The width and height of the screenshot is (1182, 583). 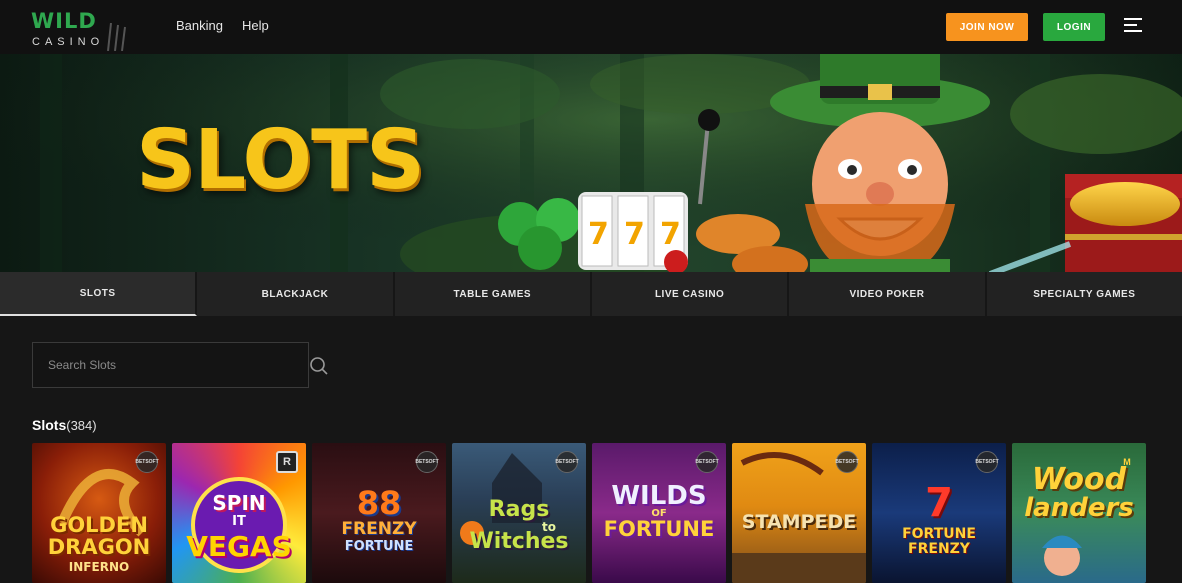 What do you see at coordinates (99, 525) in the screenshot?
I see `game-title-line1: GOLDEN` at bounding box center [99, 525].